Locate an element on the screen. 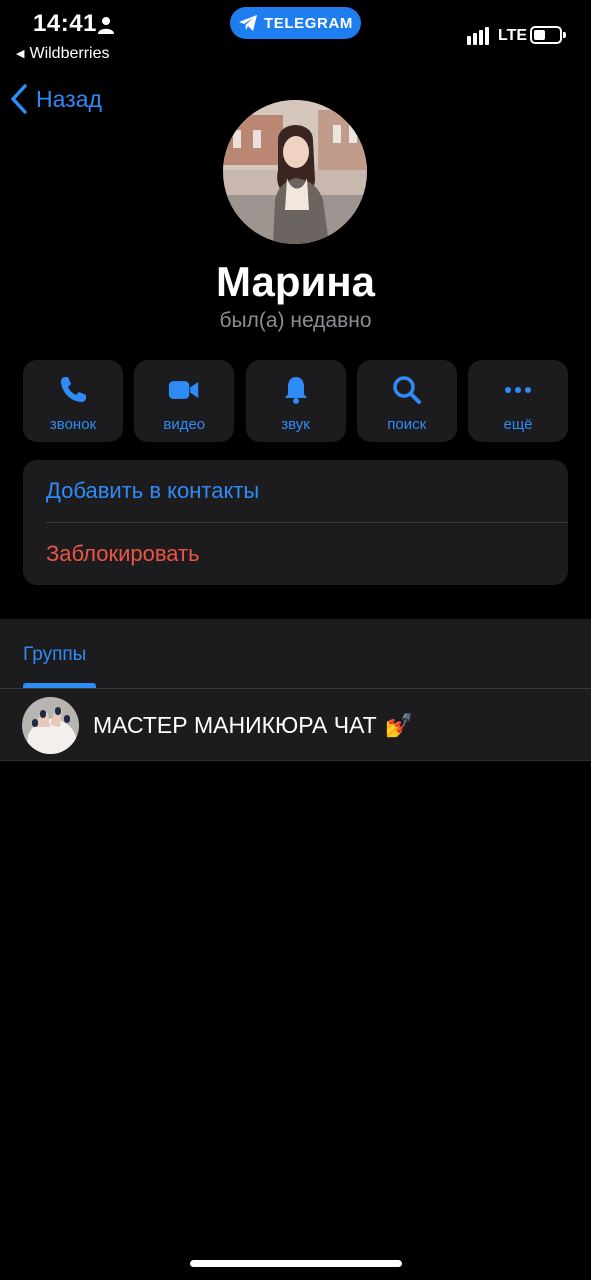 The height and width of the screenshot is (1280, 591). group-title: МАСТЕР МАНИКЮРА ЧАТ 💅 is located at coordinates (253, 725).